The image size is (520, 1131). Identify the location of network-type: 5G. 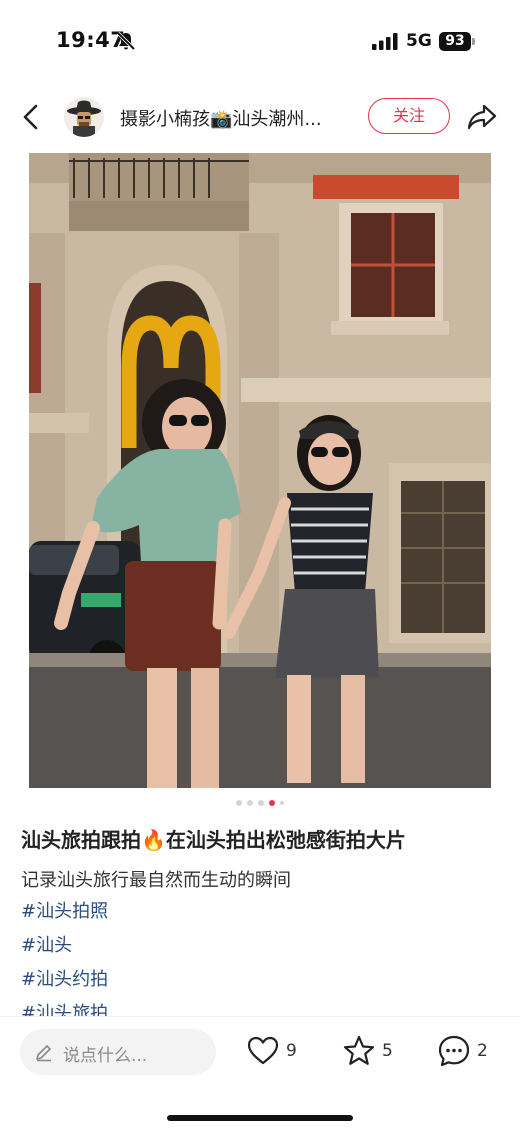
(419, 41).